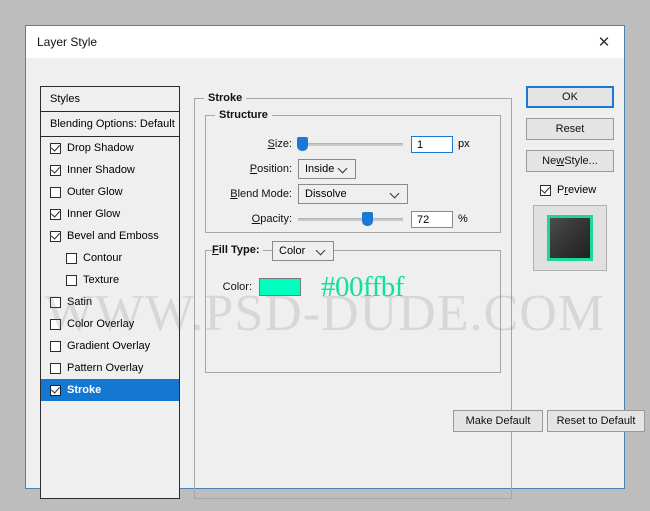 This screenshot has width=650, height=511. I want to click on structure-group-title: Structure, so click(243, 115).